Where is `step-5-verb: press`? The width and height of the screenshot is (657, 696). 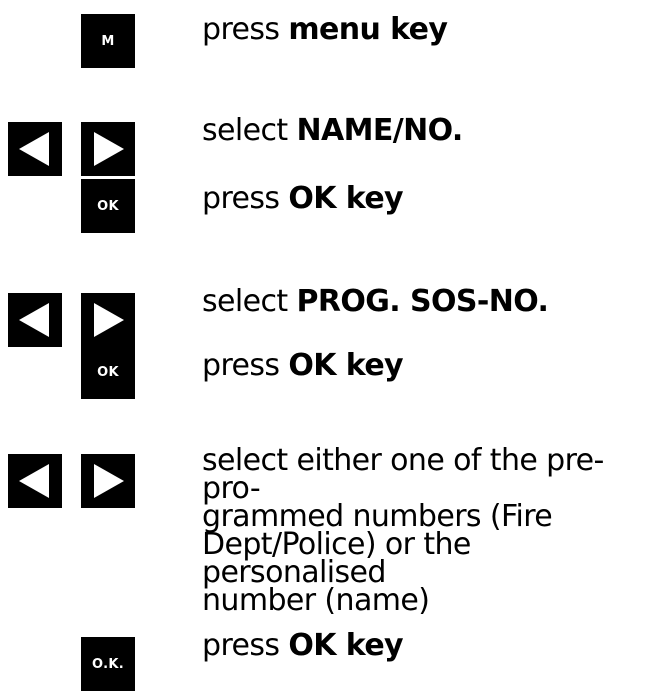 step-5-verb: press is located at coordinates (241, 365).